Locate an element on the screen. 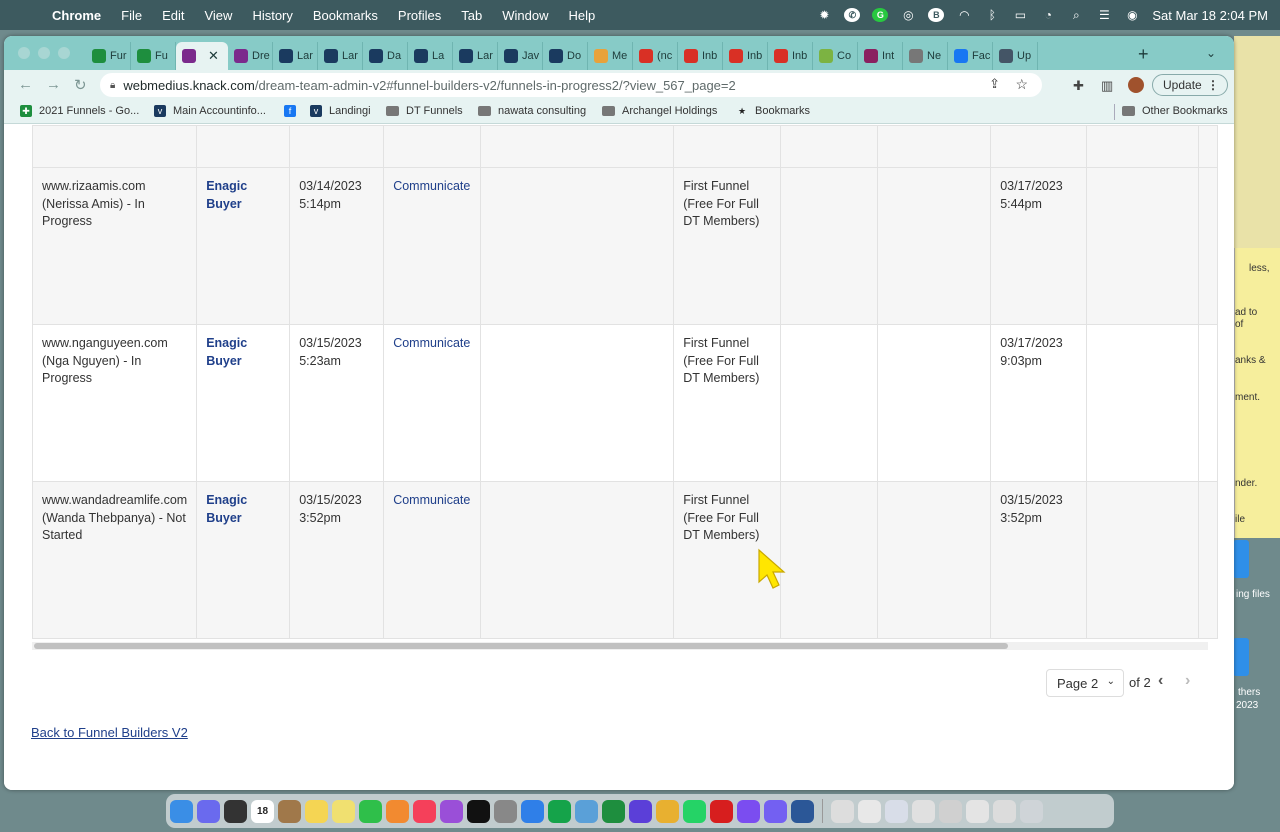 The height and width of the screenshot is (832, 1280). spotlight-search-icon: ⌕ is located at coordinates (1076, 15).